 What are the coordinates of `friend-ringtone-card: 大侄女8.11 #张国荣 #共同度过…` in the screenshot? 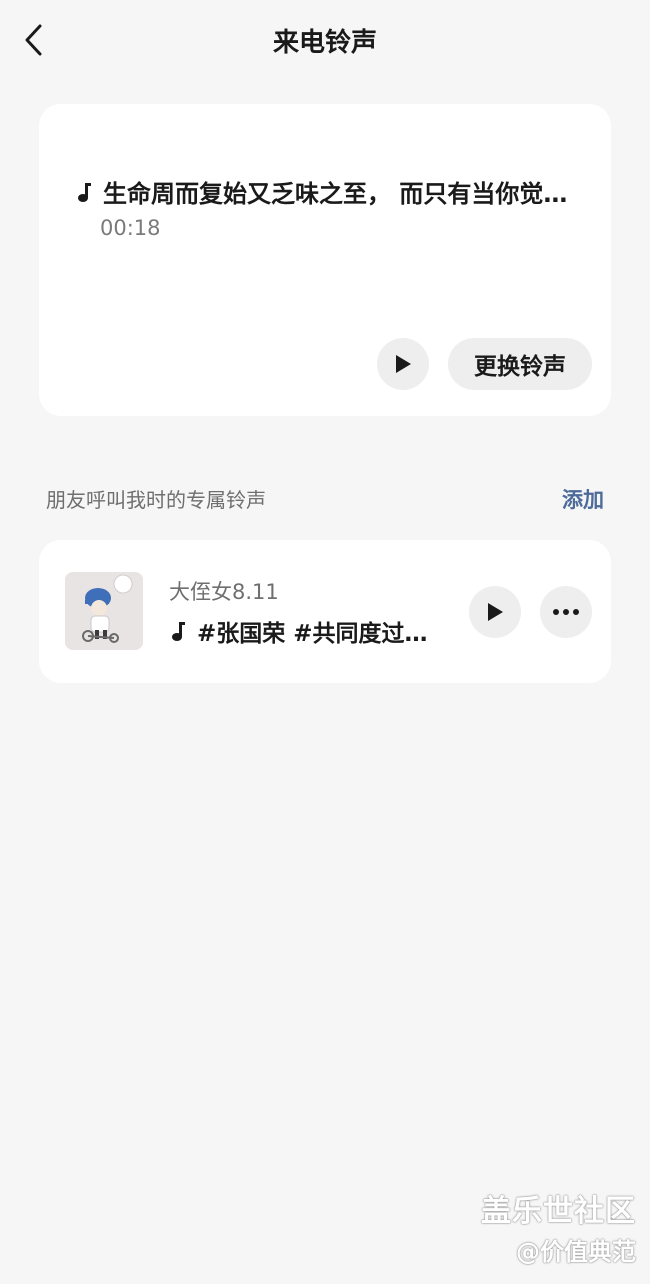 It's located at (325, 611).